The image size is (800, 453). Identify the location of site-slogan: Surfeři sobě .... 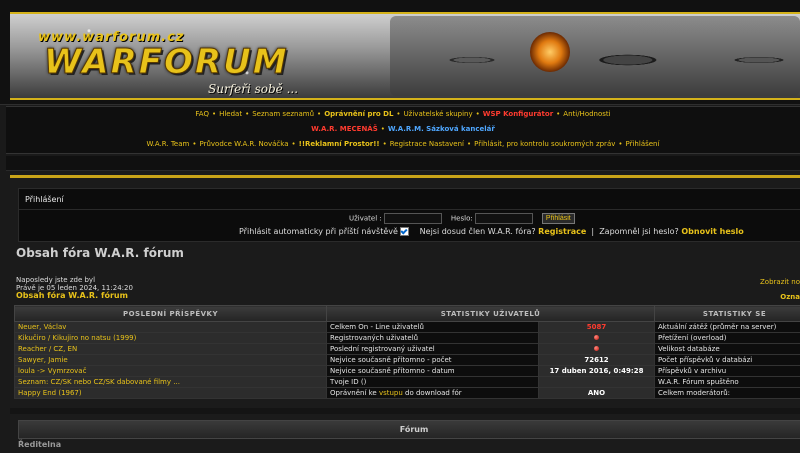
(253, 89).